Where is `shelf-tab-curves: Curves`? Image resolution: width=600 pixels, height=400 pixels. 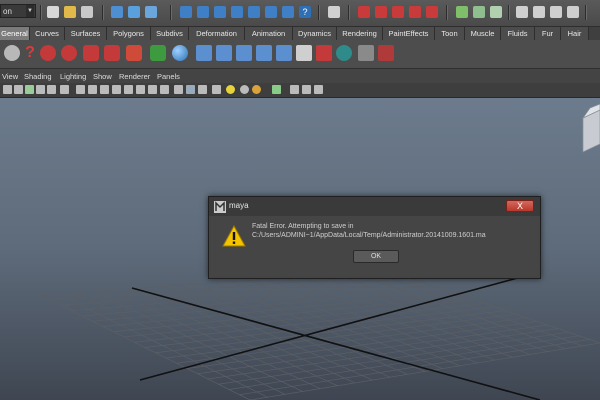
shelf-tab-curves: Curves is located at coordinates (47, 33).